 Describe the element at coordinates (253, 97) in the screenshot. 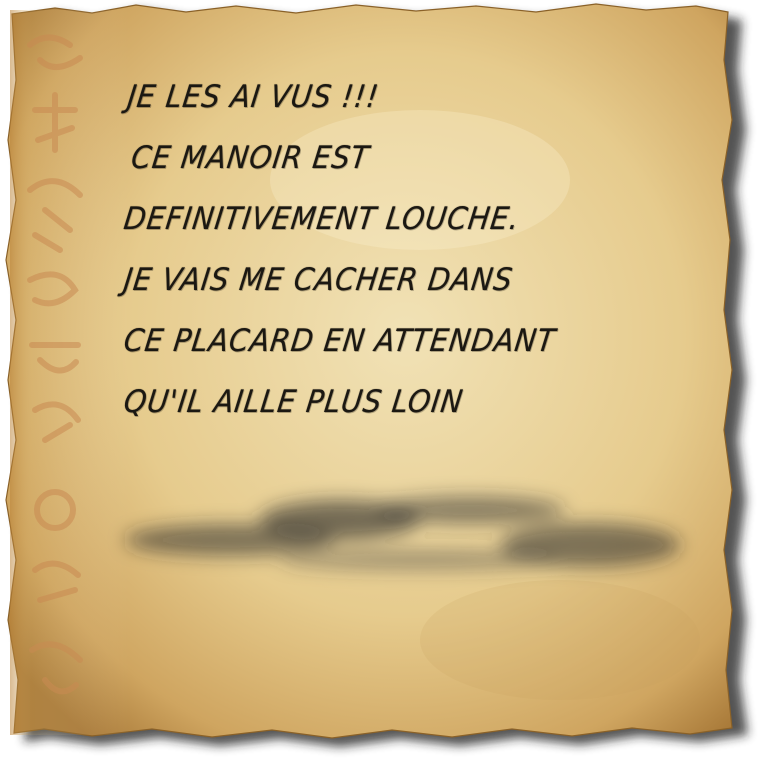

I see `message-line-1: JE LES AI VUS !!!` at that location.